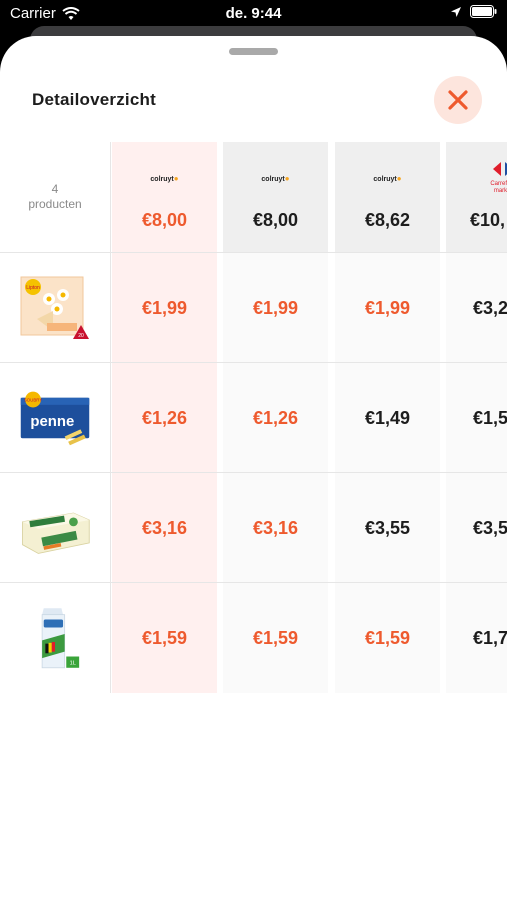  I want to click on product-count-label: producten, so click(55, 204).